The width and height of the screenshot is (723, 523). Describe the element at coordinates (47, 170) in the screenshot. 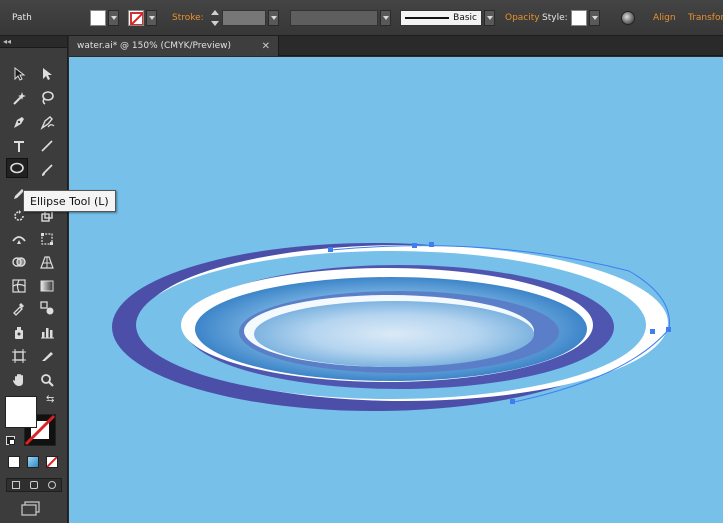

I see `paintbrush-tool` at that location.